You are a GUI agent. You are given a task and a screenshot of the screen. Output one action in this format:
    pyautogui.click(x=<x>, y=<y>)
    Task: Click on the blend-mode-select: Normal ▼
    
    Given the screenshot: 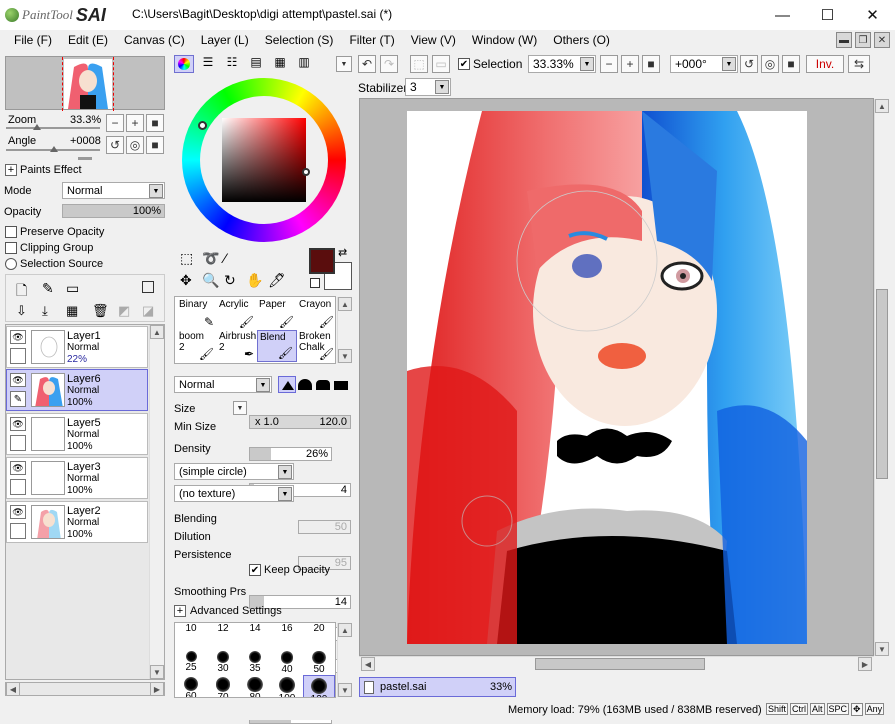 What is the action you would take?
    pyautogui.click(x=223, y=384)
    